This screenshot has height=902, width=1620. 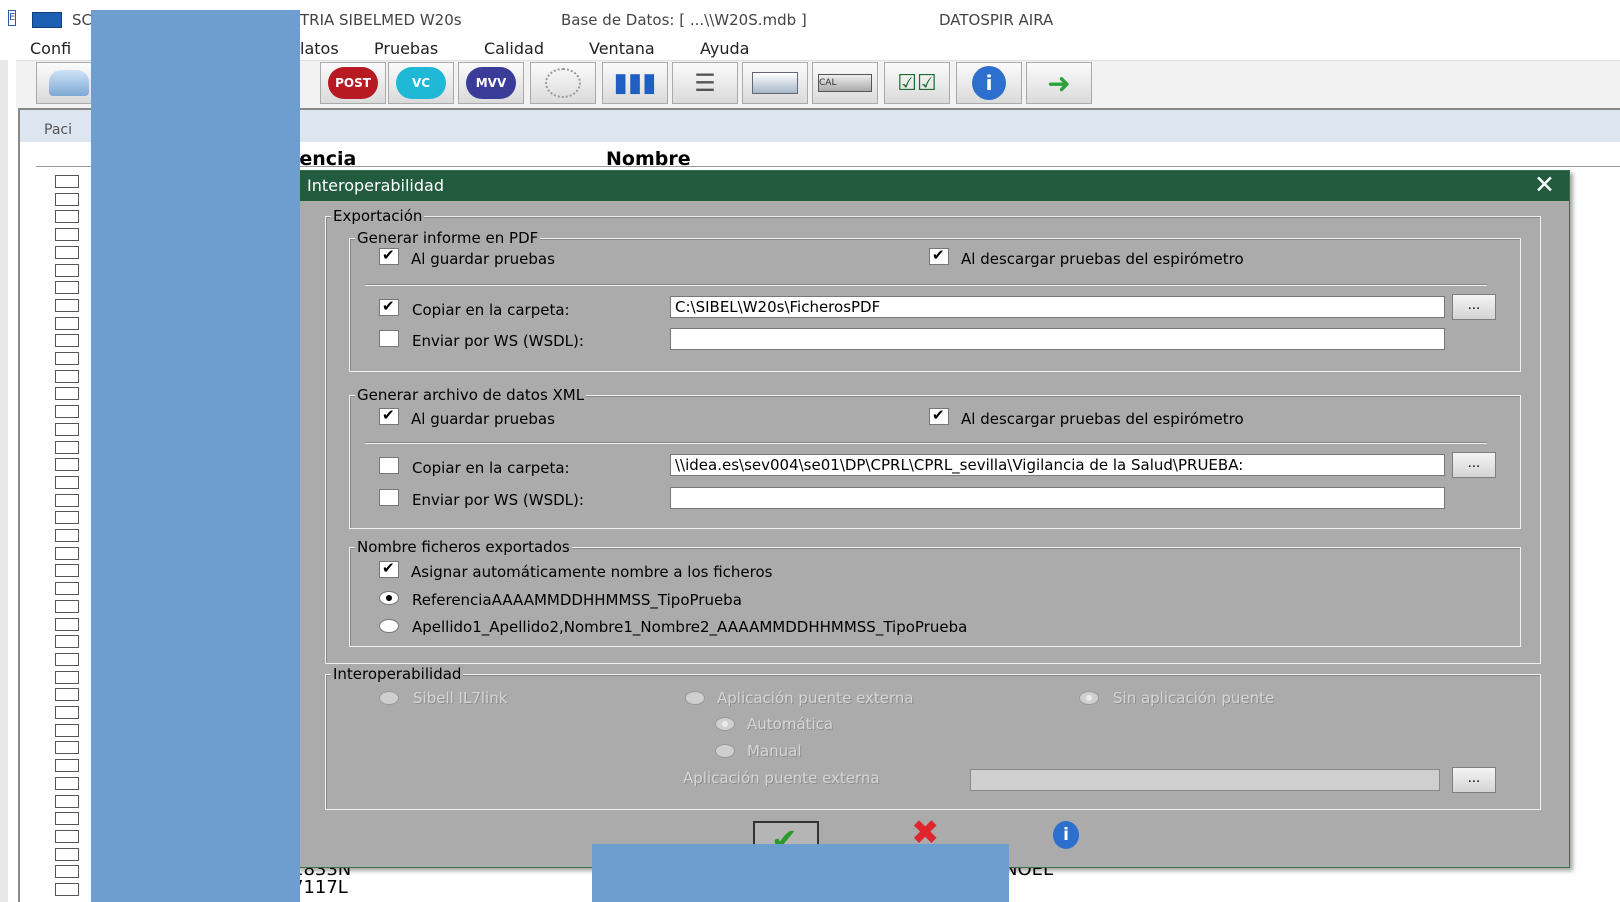 I want to click on help-info-icon: i, so click(x=1066, y=835).